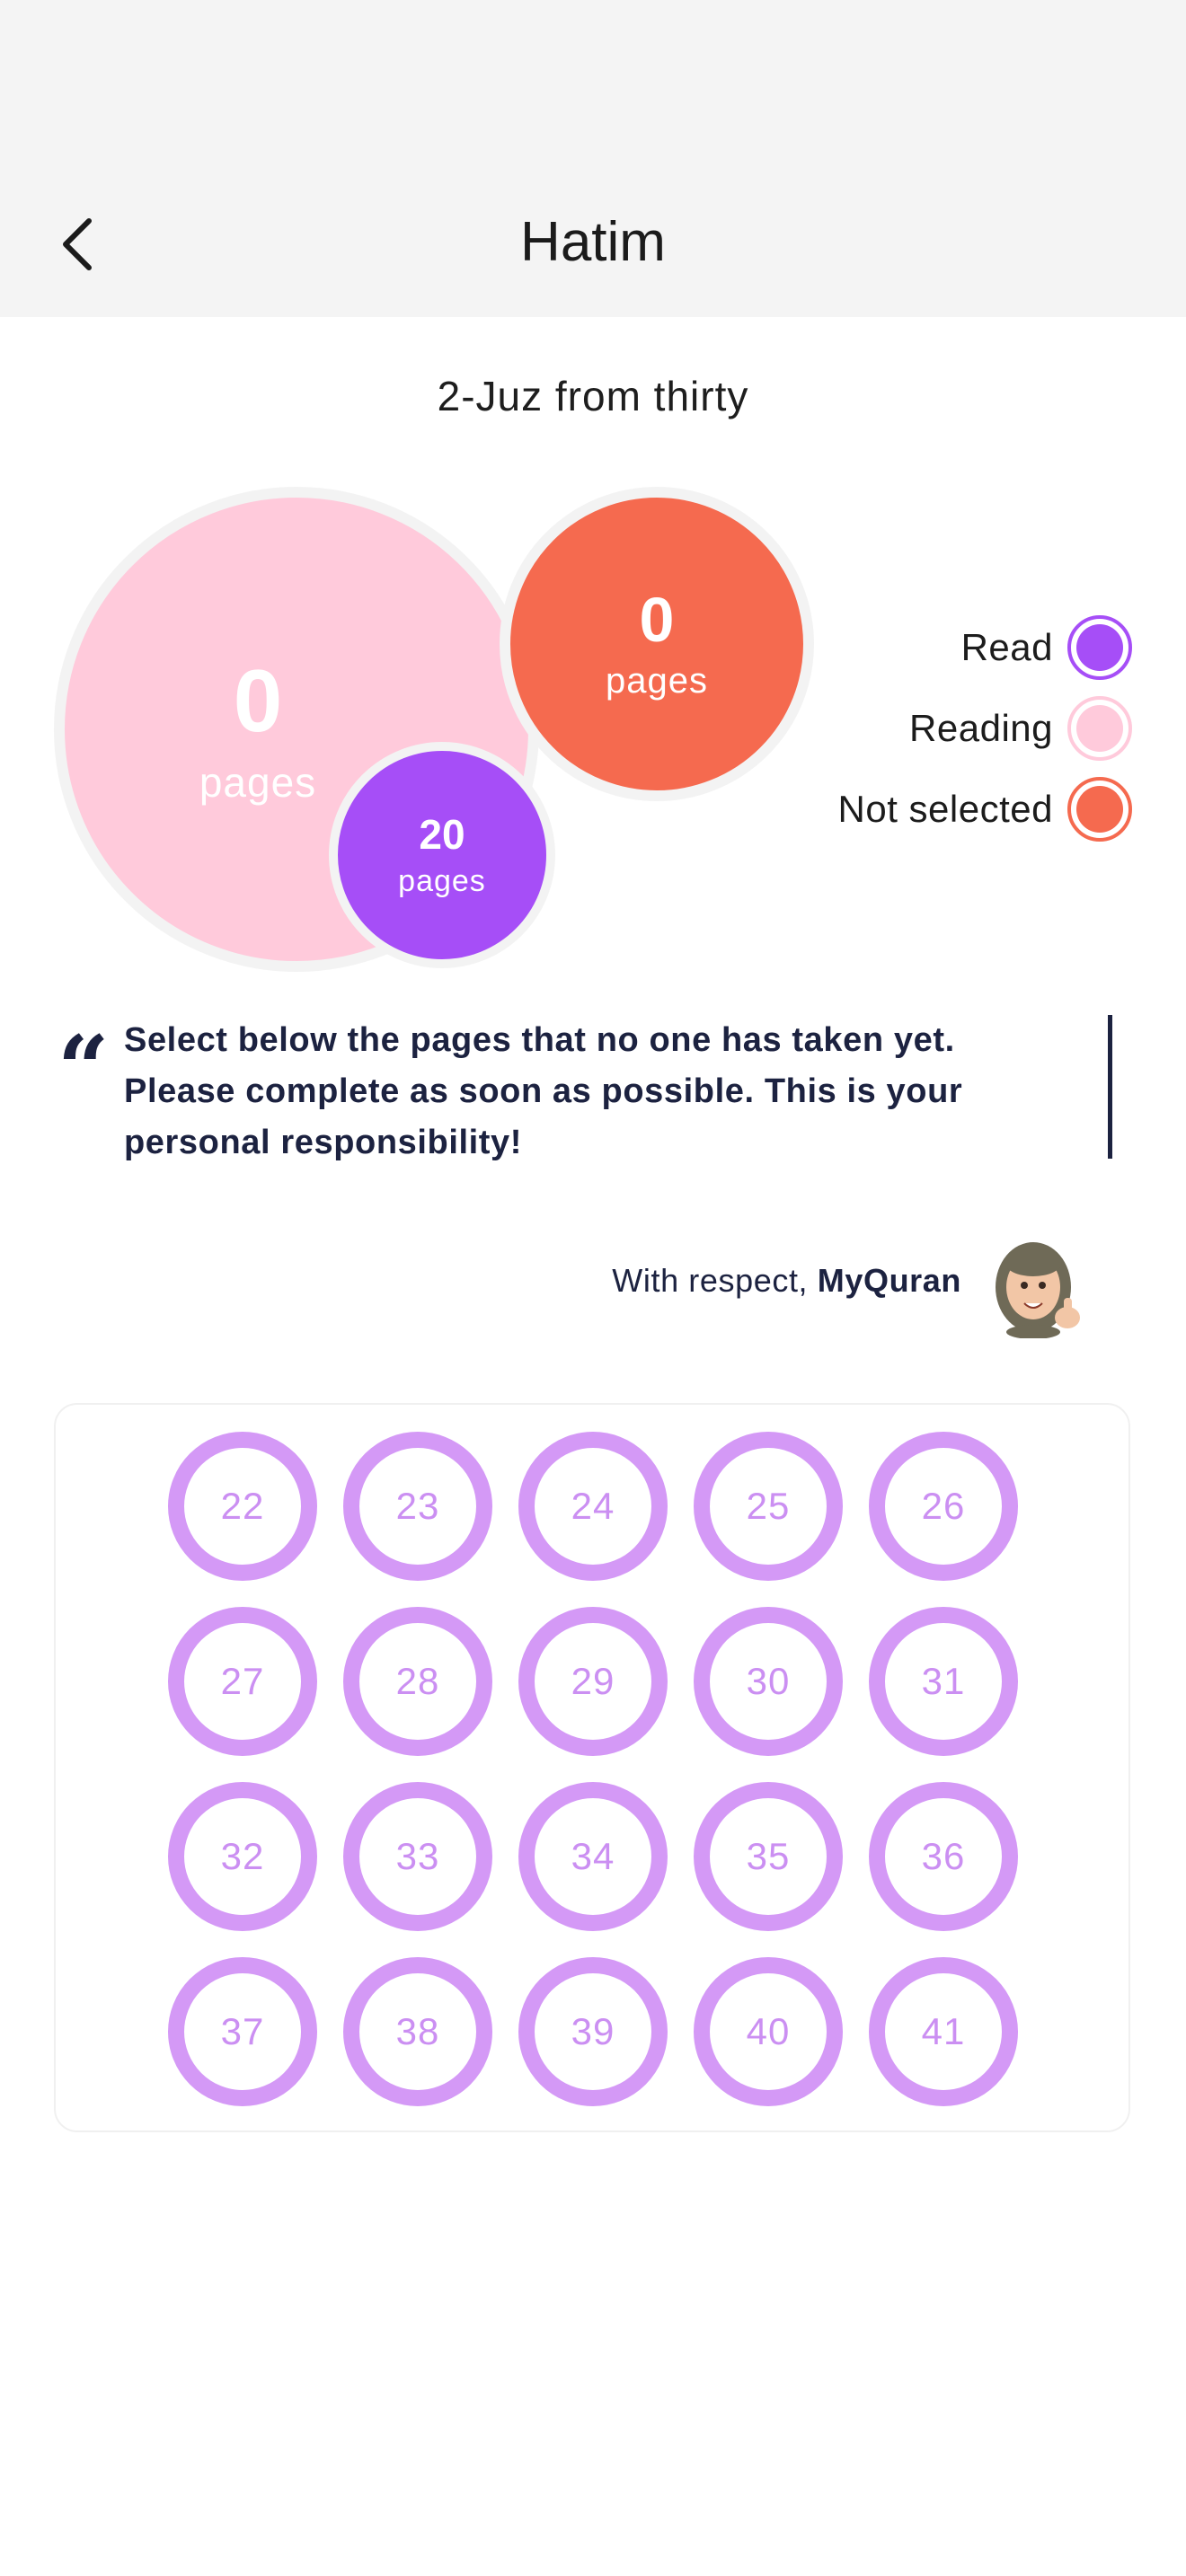 Image resolution: width=1186 pixels, height=2576 pixels. What do you see at coordinates (593, 396) in the screenshot?
I see `juz-subtitle: 2-Juz from thirty` at bounding box center [593, 396].